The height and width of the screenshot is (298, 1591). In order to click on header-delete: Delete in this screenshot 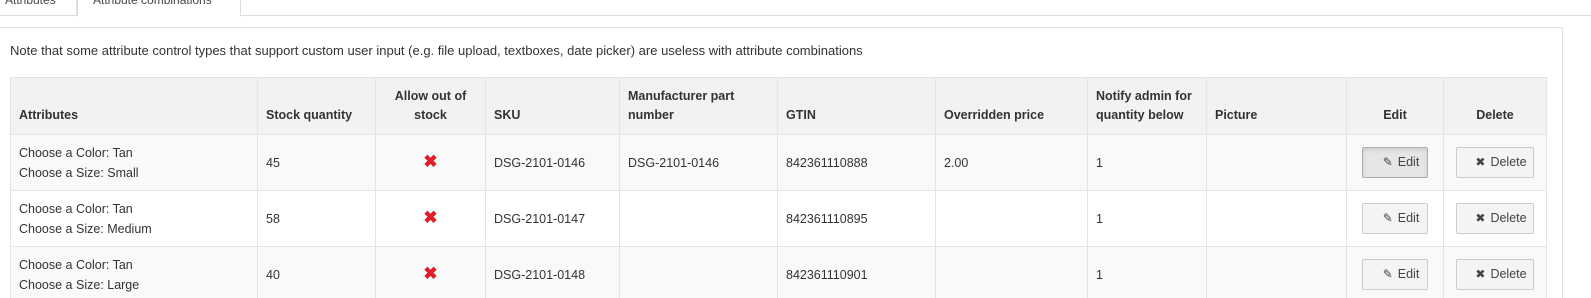, I will do `click(1495, 106)`.